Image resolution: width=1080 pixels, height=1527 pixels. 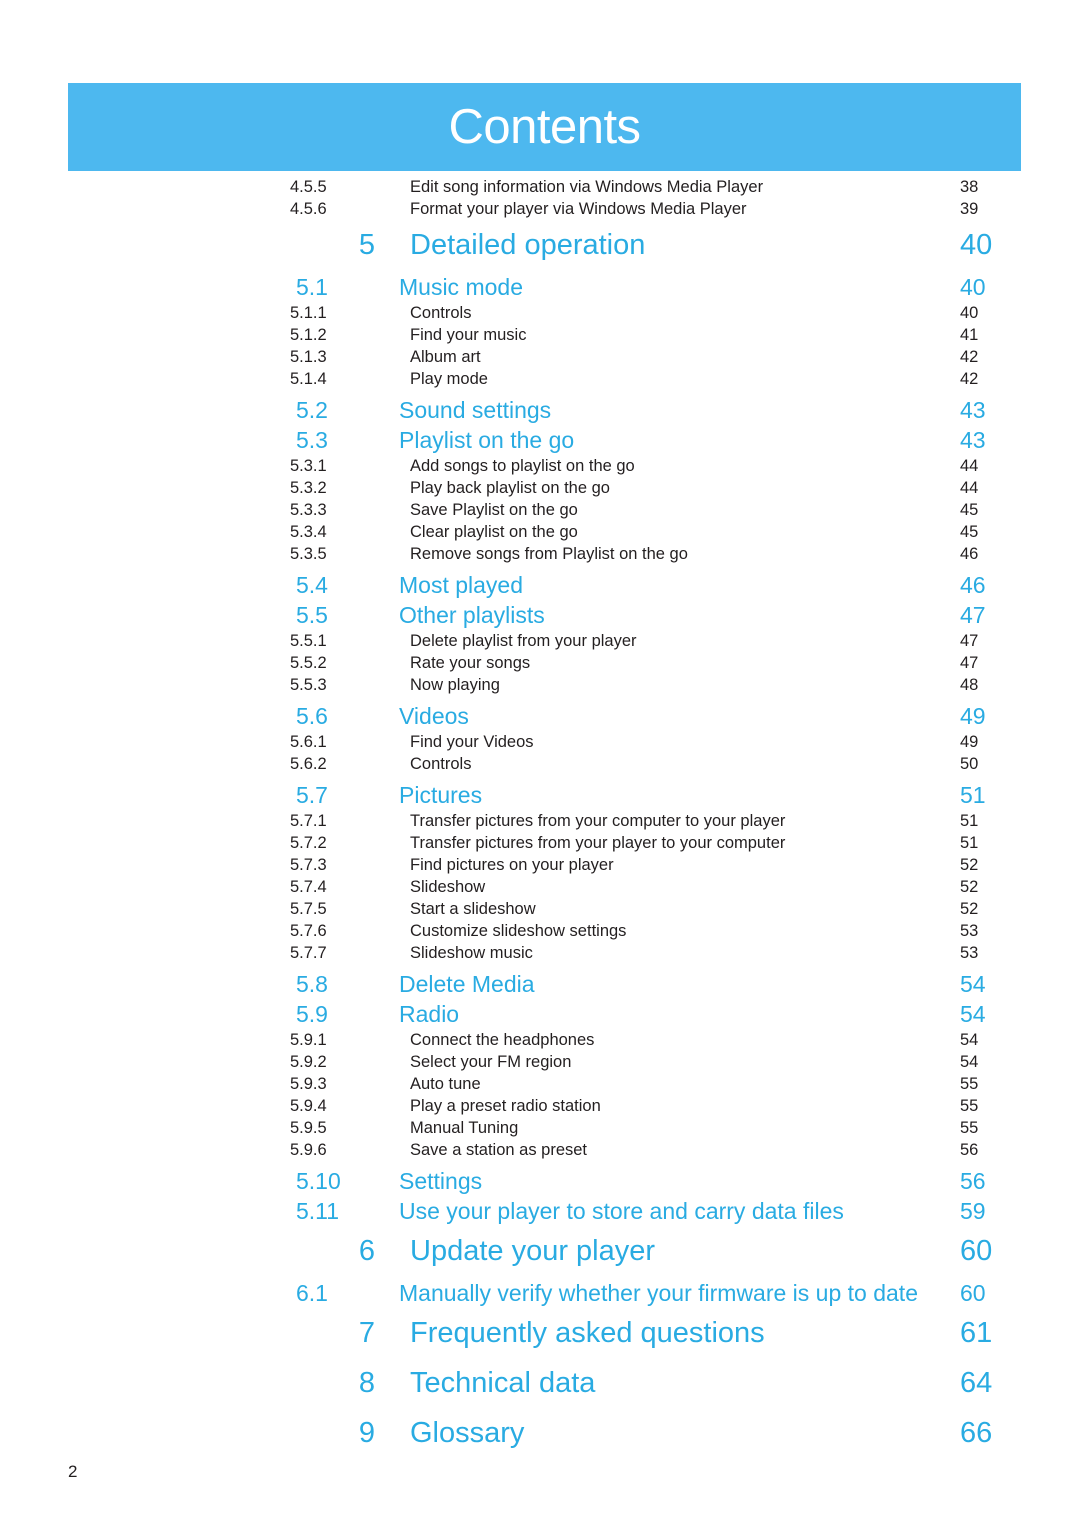 What do you see at coordinates (655, 1064) in the screenshot?
I see `toc-entry-level-3: 5.9.2 Select your FM region 54` at bounding box center [655, 1064].